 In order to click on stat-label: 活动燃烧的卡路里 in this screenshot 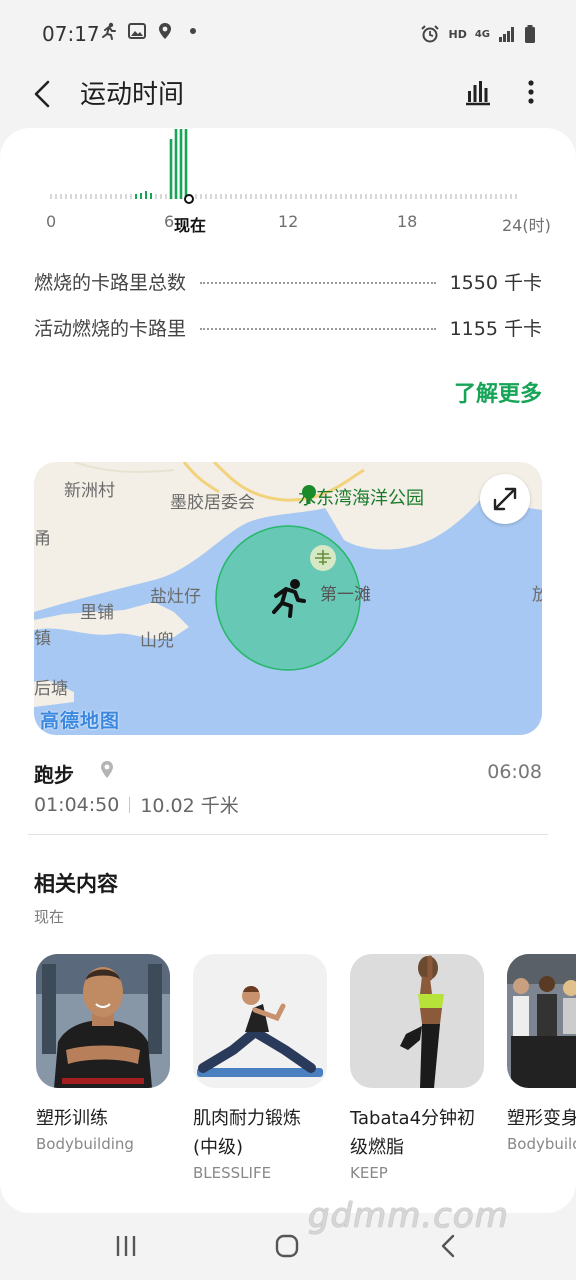, I will do `click(110, 328)`.